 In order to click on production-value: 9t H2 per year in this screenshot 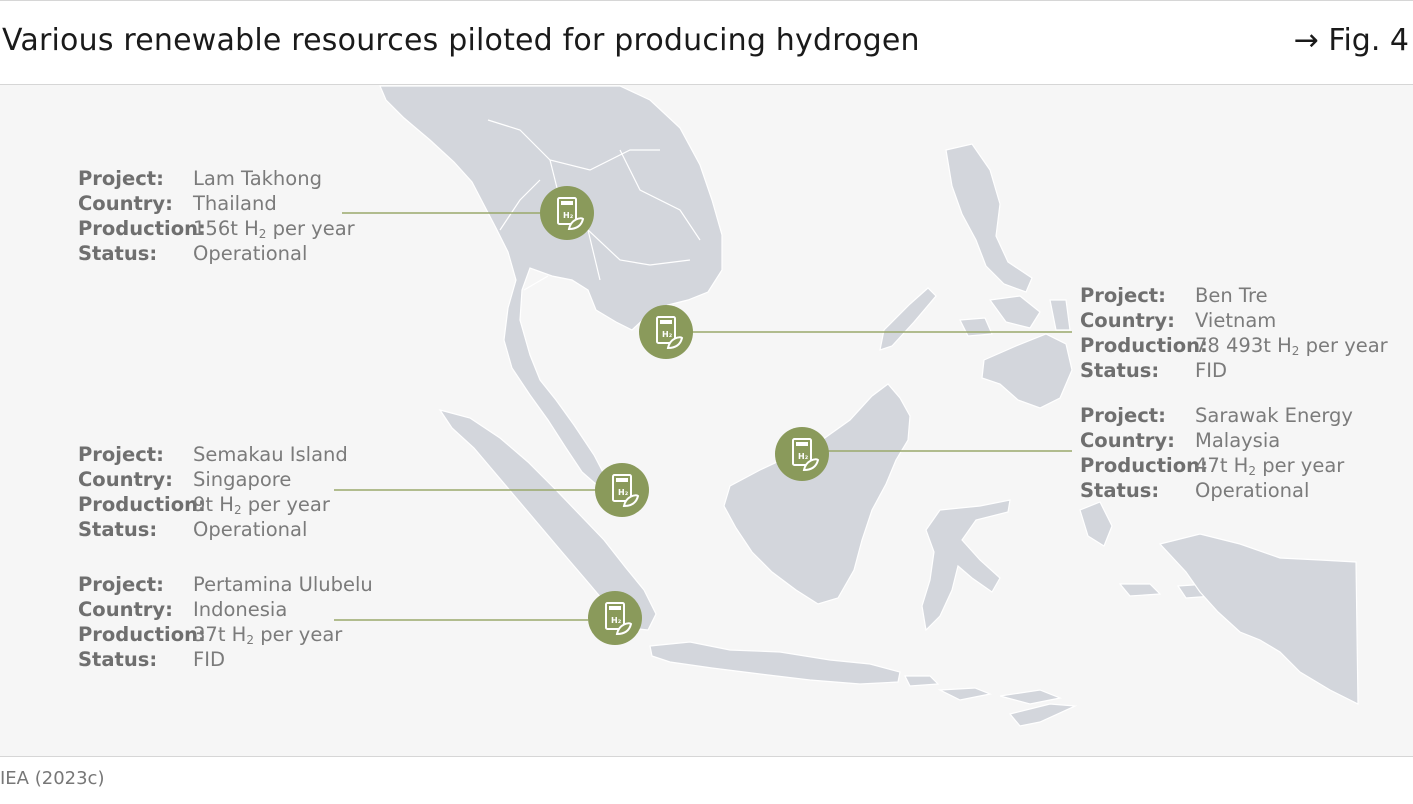, I will do `click(261, 505)`.